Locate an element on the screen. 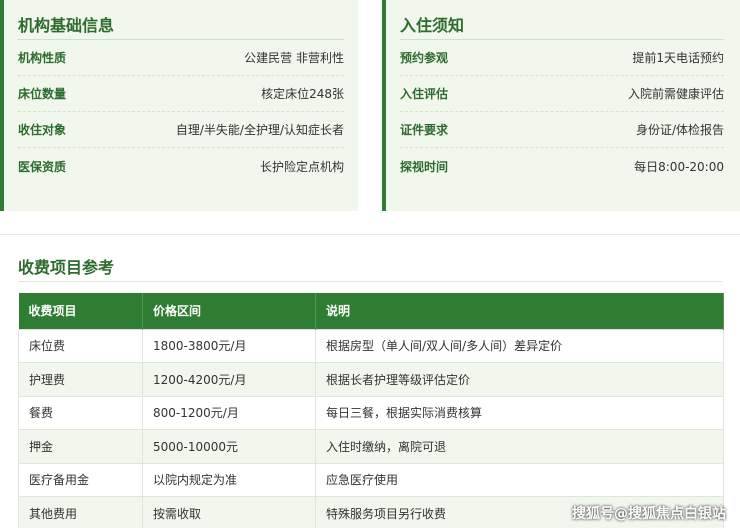 The width and height of the screenshot is (740, 528). fee-item: 医疗备用金 is located at coordinates (80, 479).